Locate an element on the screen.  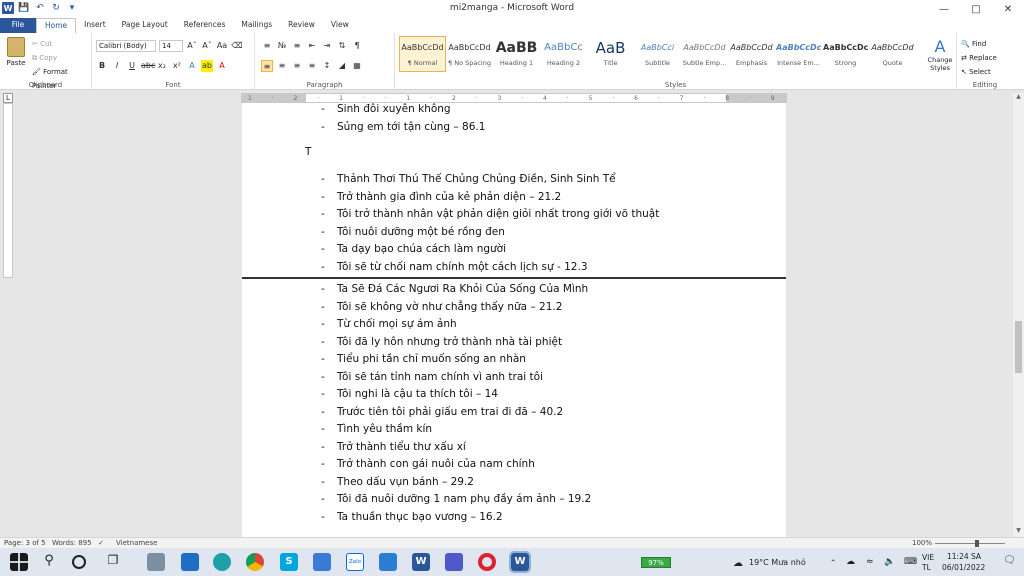
highlight-icon: ab is located at coordinates (207, 66).